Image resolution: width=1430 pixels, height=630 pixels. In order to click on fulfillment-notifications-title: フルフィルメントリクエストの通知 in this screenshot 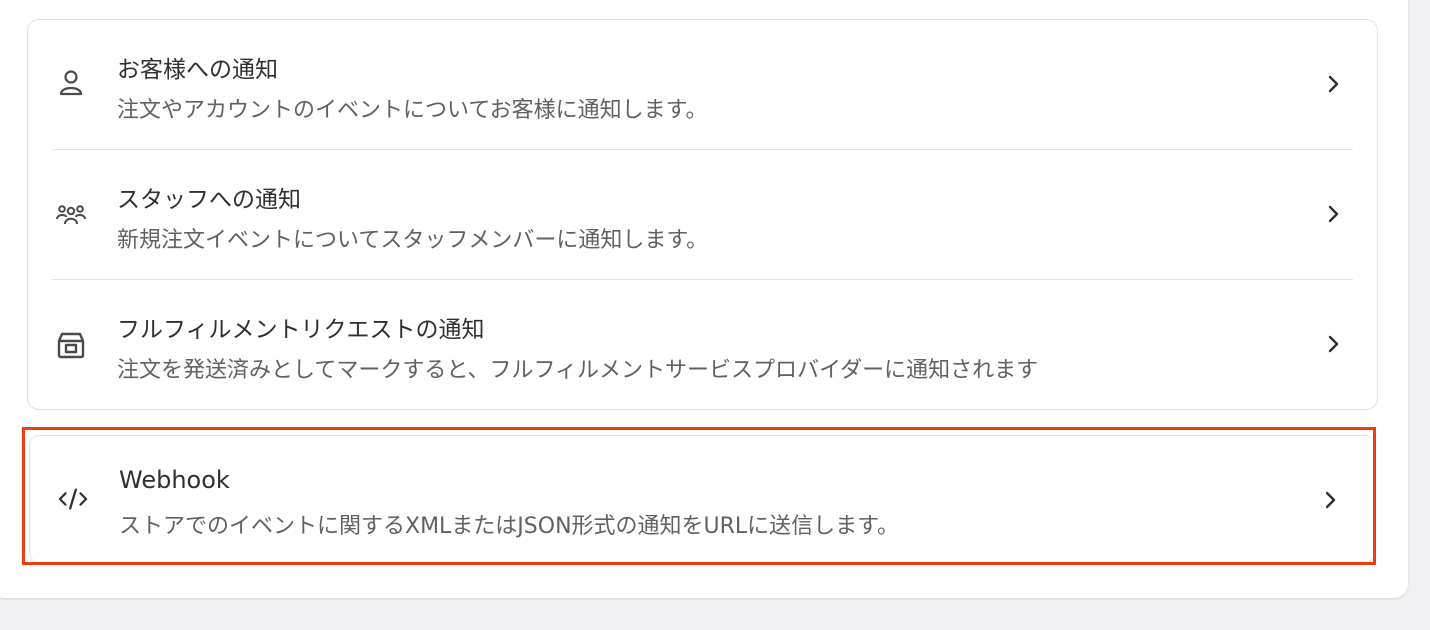, I will do `click(301, 330)`.